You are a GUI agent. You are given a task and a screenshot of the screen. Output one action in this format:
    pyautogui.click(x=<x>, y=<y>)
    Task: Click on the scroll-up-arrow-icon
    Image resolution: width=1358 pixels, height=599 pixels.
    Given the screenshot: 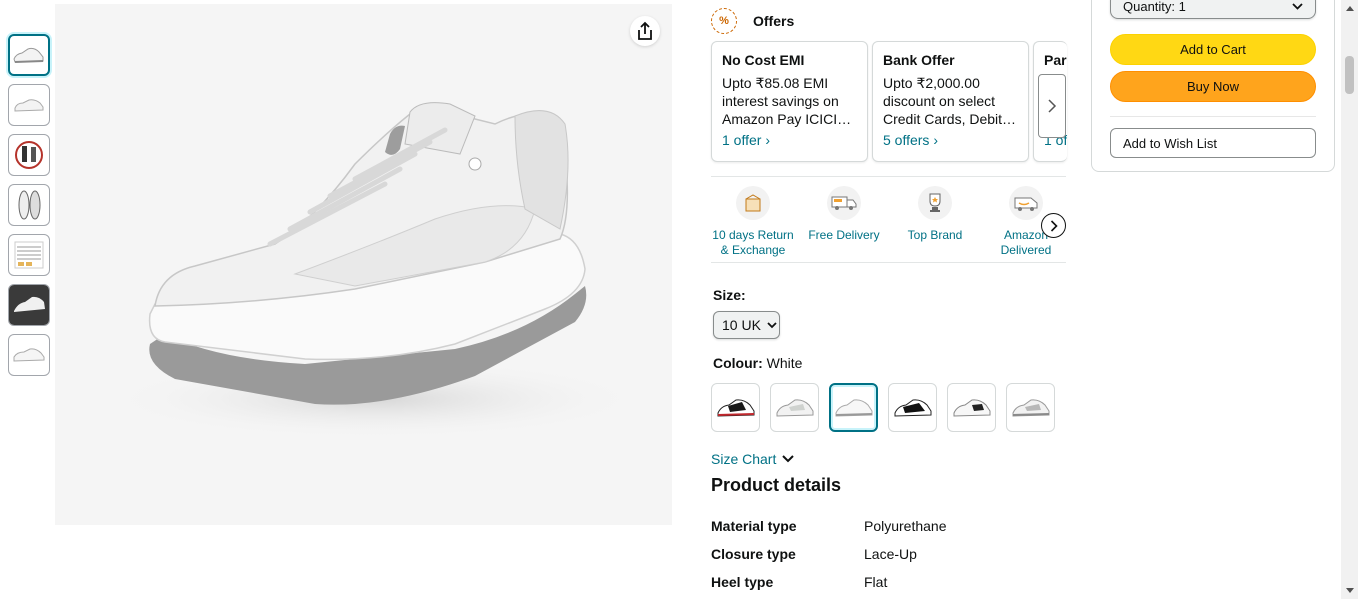 What is the action you would take?
    pyautogui.click(x=1350, y=8)
    